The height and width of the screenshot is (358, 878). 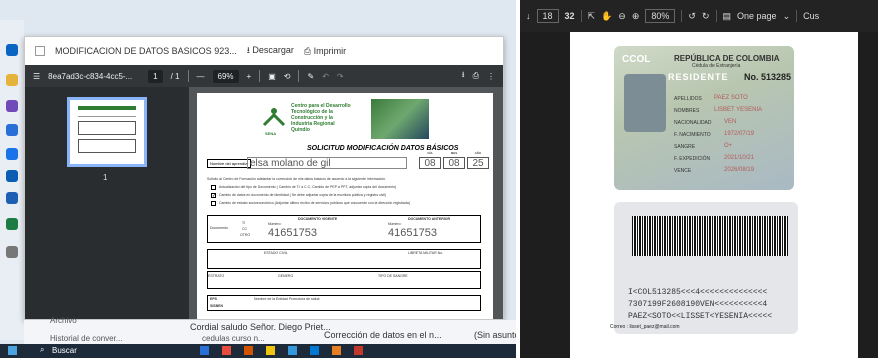 What do you see at coordinates (569, 16) in the screenshot?
I see `page-total: 32` at bounding box center [569, 16].